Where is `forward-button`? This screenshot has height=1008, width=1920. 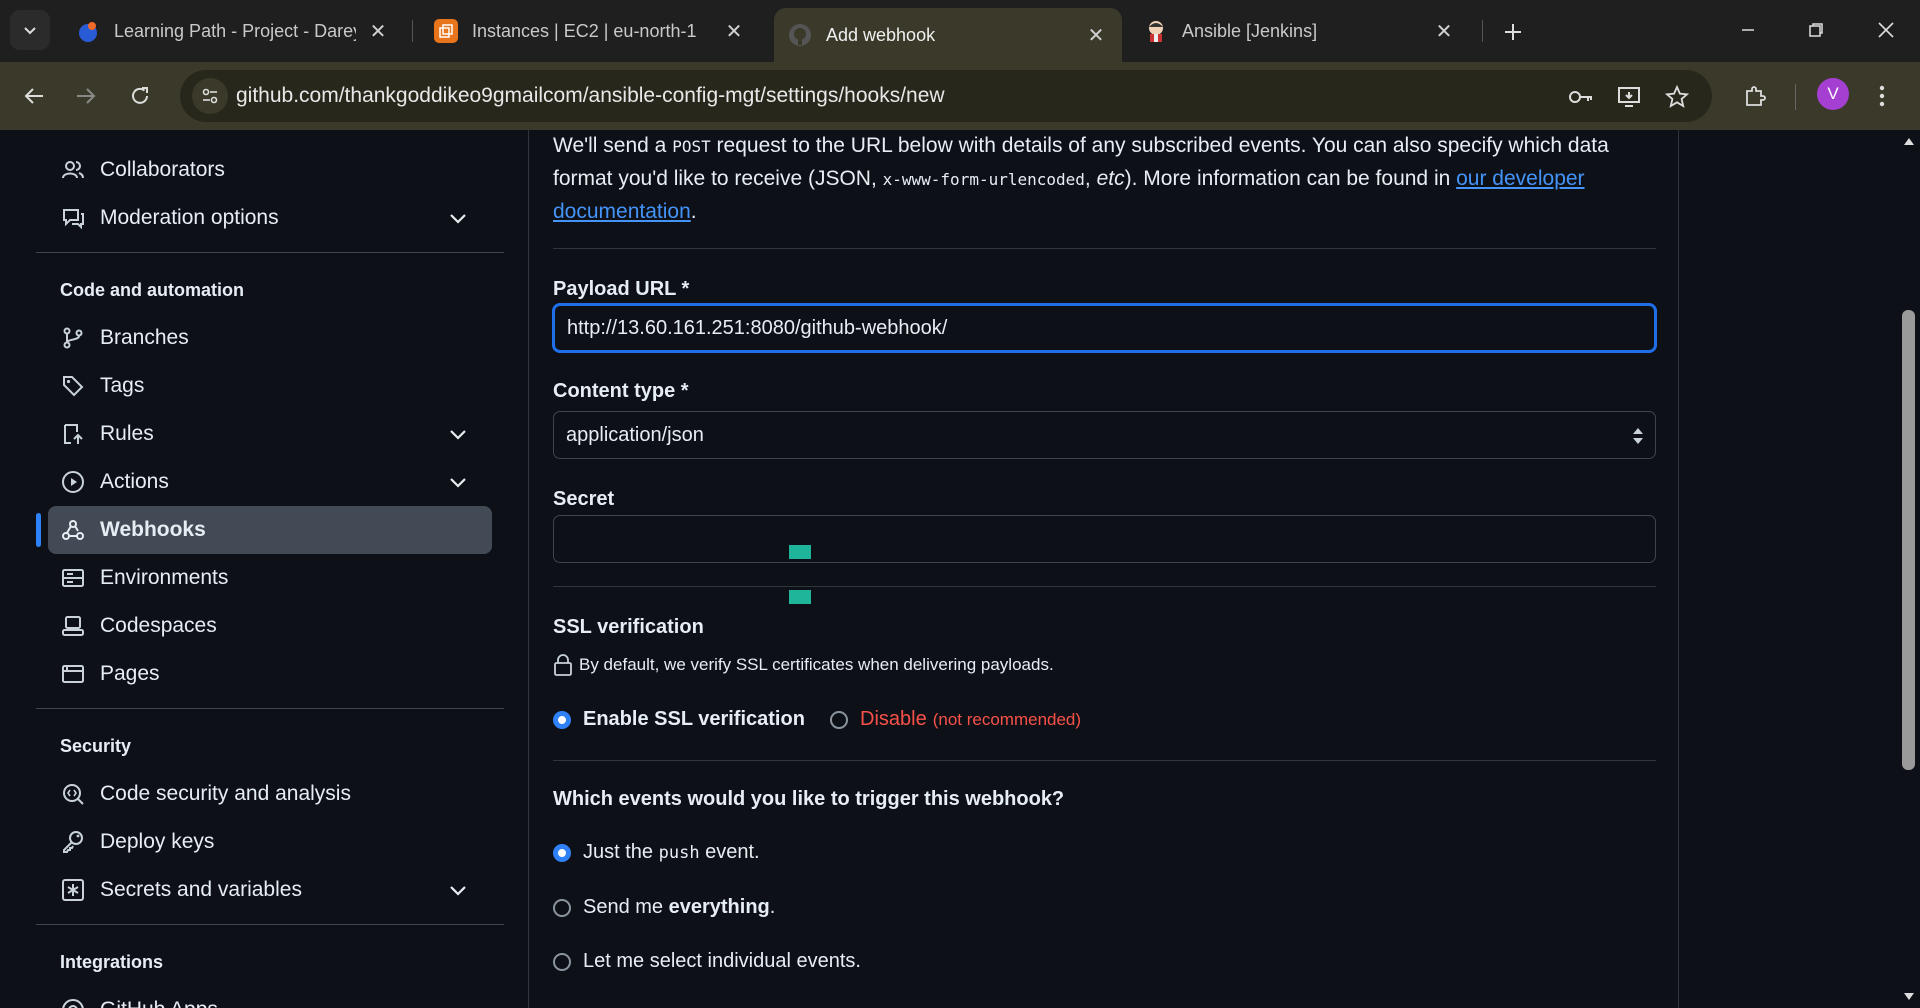
forward-button is located at coordinates (86, 96).